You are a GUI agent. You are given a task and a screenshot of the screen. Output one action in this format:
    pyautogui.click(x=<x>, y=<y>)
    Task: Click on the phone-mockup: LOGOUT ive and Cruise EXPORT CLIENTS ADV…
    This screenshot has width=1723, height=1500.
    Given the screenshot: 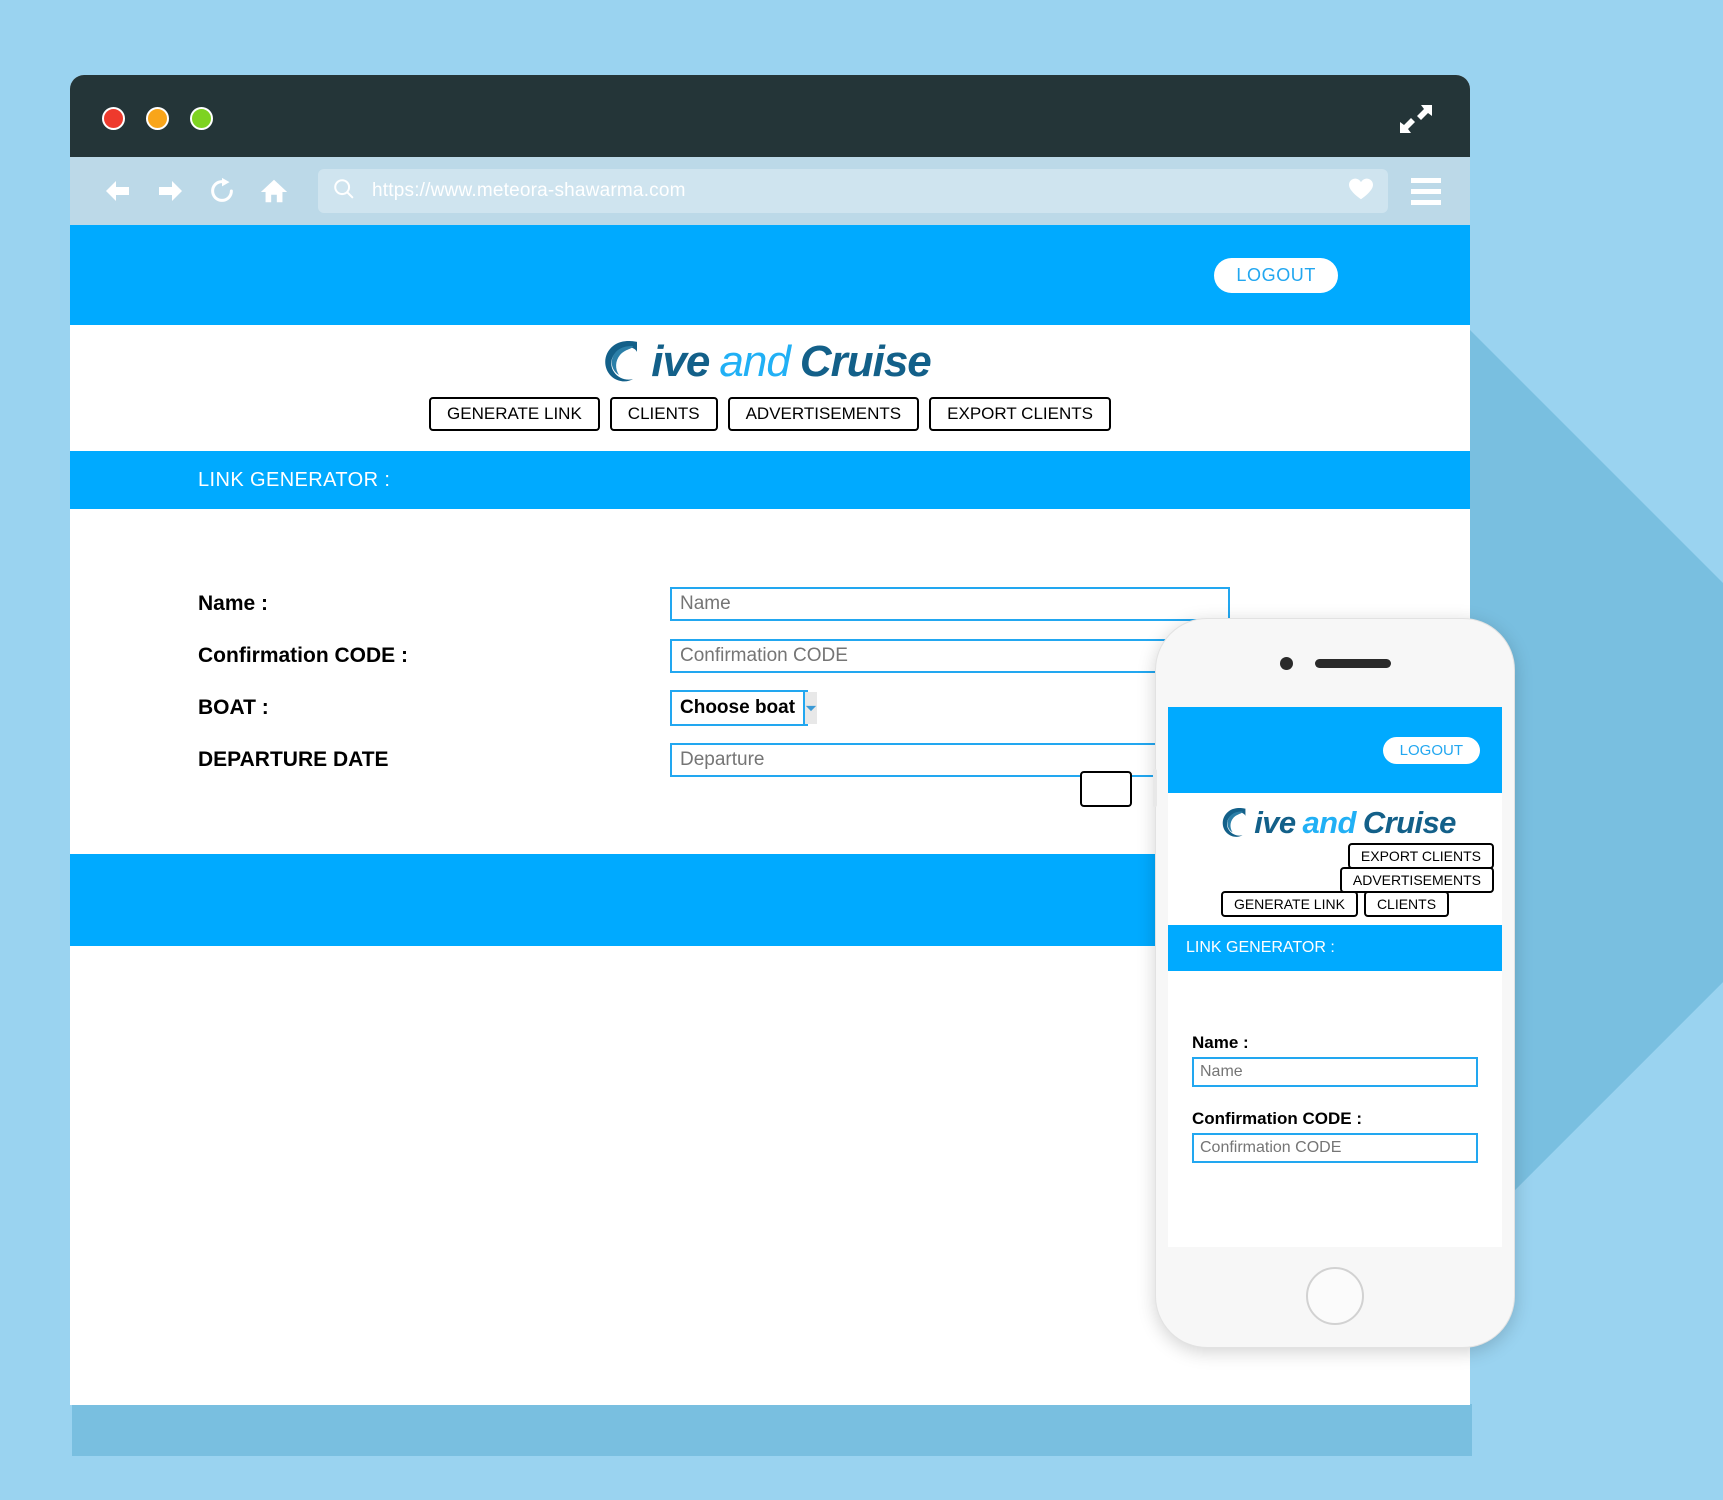 What is the action you would take?
    pyautogui.click(x=1334, y=983)
    